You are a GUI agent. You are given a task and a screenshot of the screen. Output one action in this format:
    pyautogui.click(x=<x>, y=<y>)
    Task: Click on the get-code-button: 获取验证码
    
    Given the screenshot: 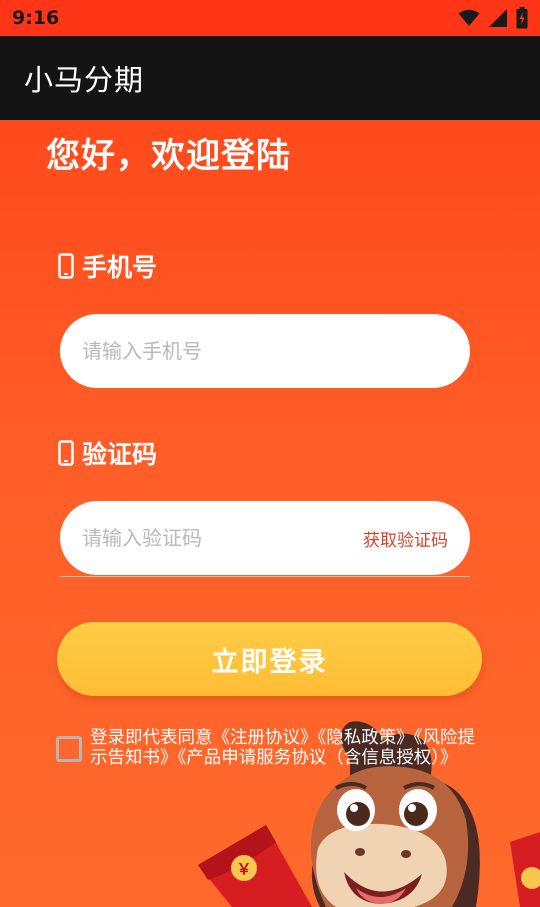 What is the action you would take?
    pyautogui.click(x=405, y=538)
    